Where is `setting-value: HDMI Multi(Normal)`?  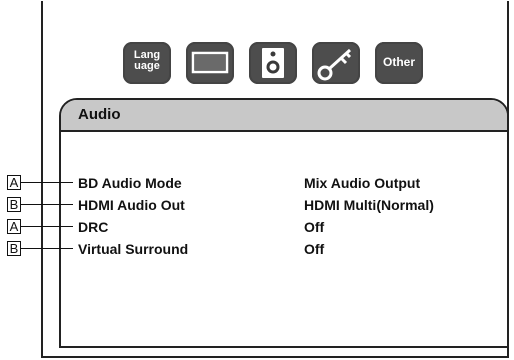
setting-value: HDMI Multi(Normal) is located at coordinates (369, 205).